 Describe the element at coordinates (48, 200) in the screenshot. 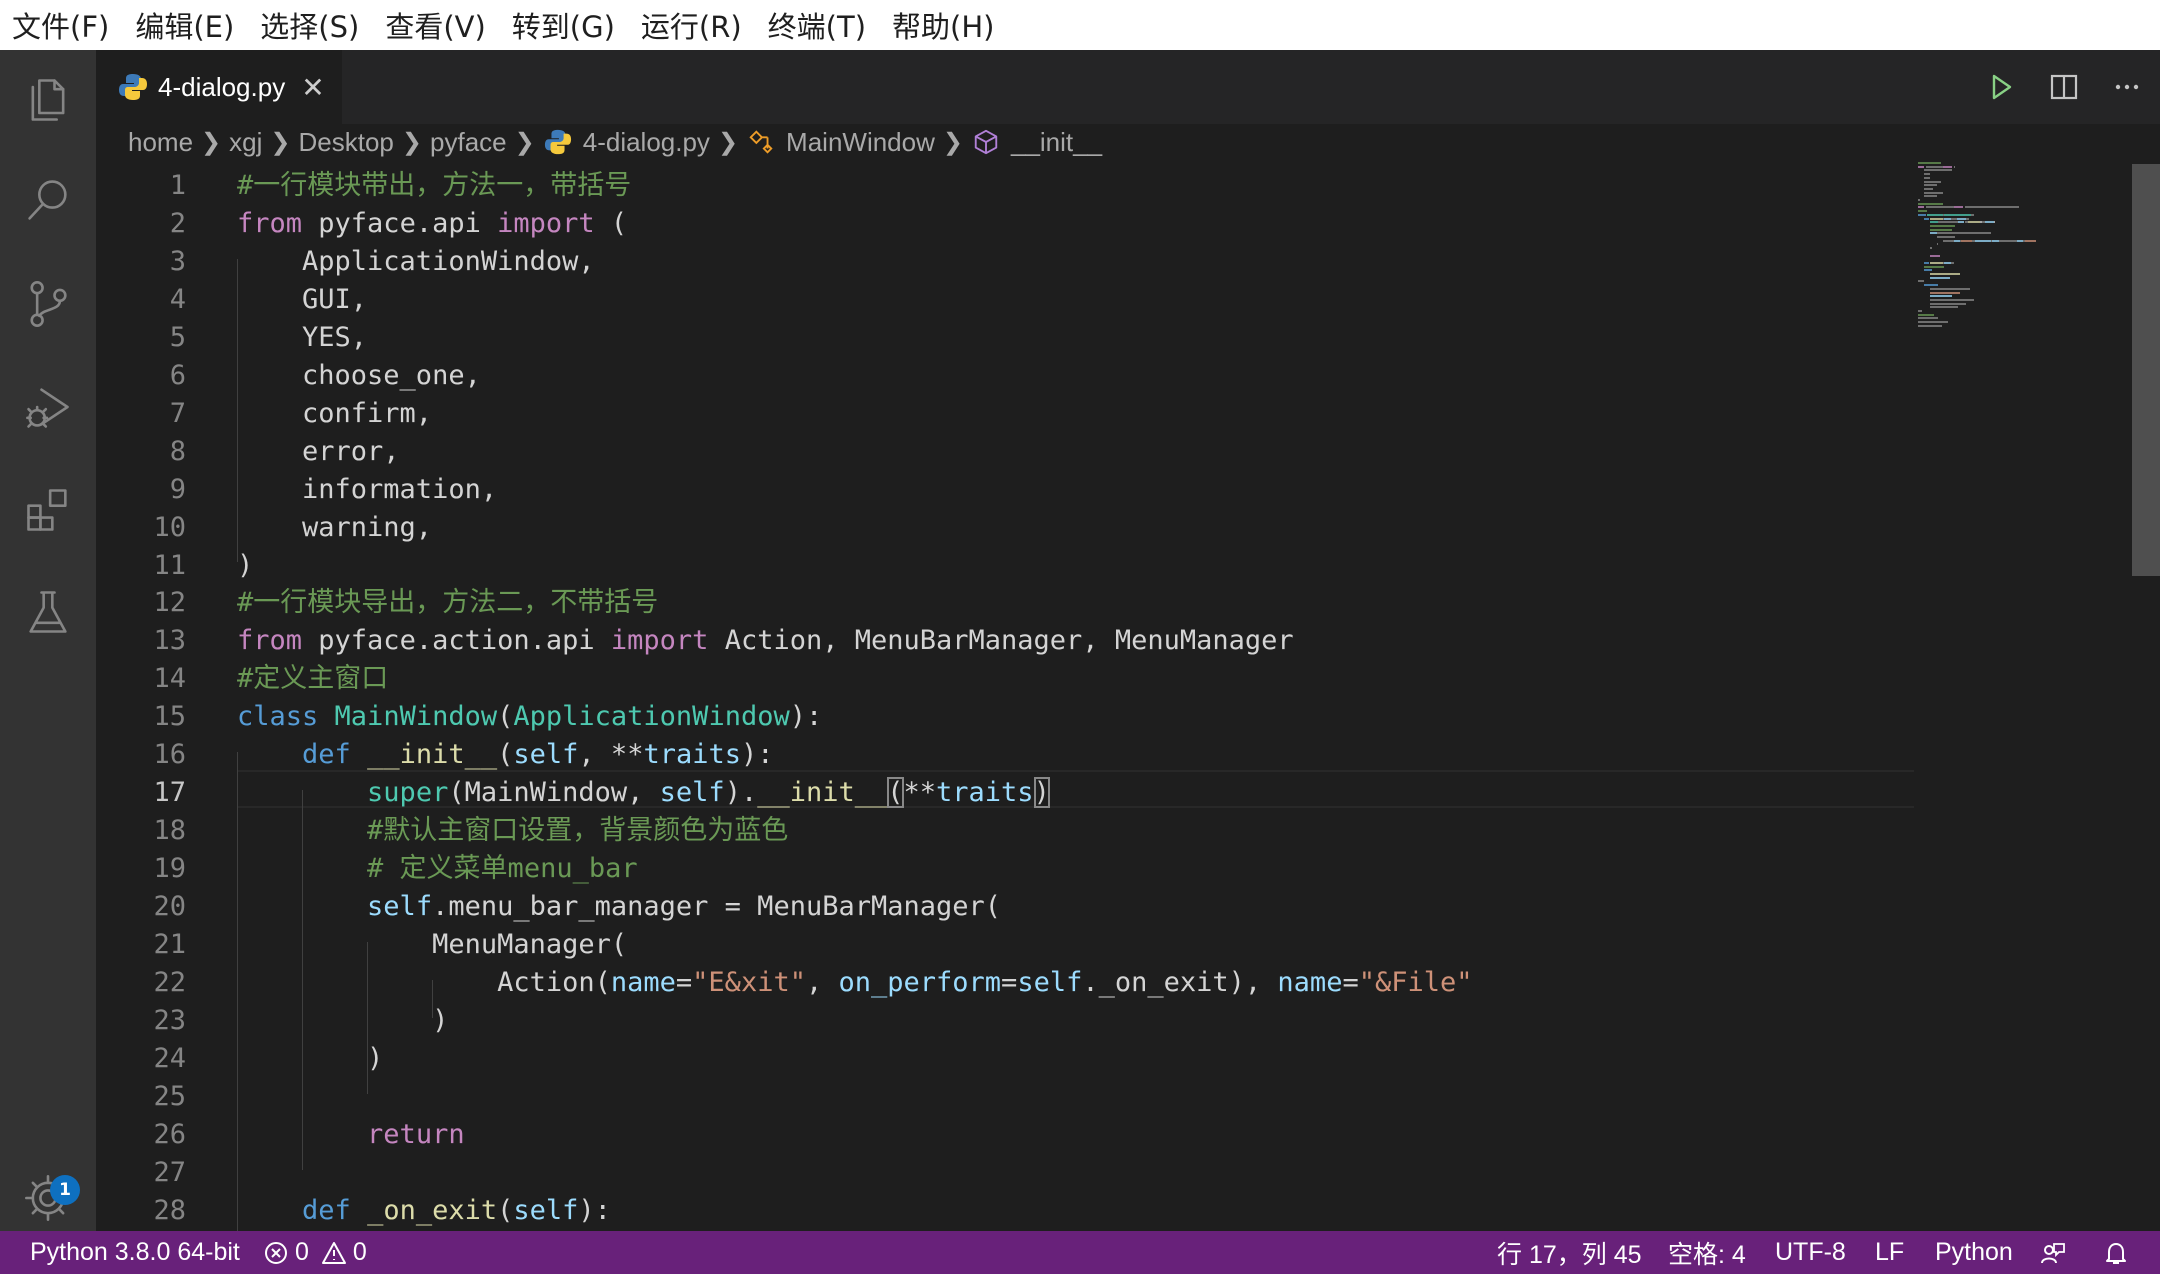

I see `search-icon` at that location.